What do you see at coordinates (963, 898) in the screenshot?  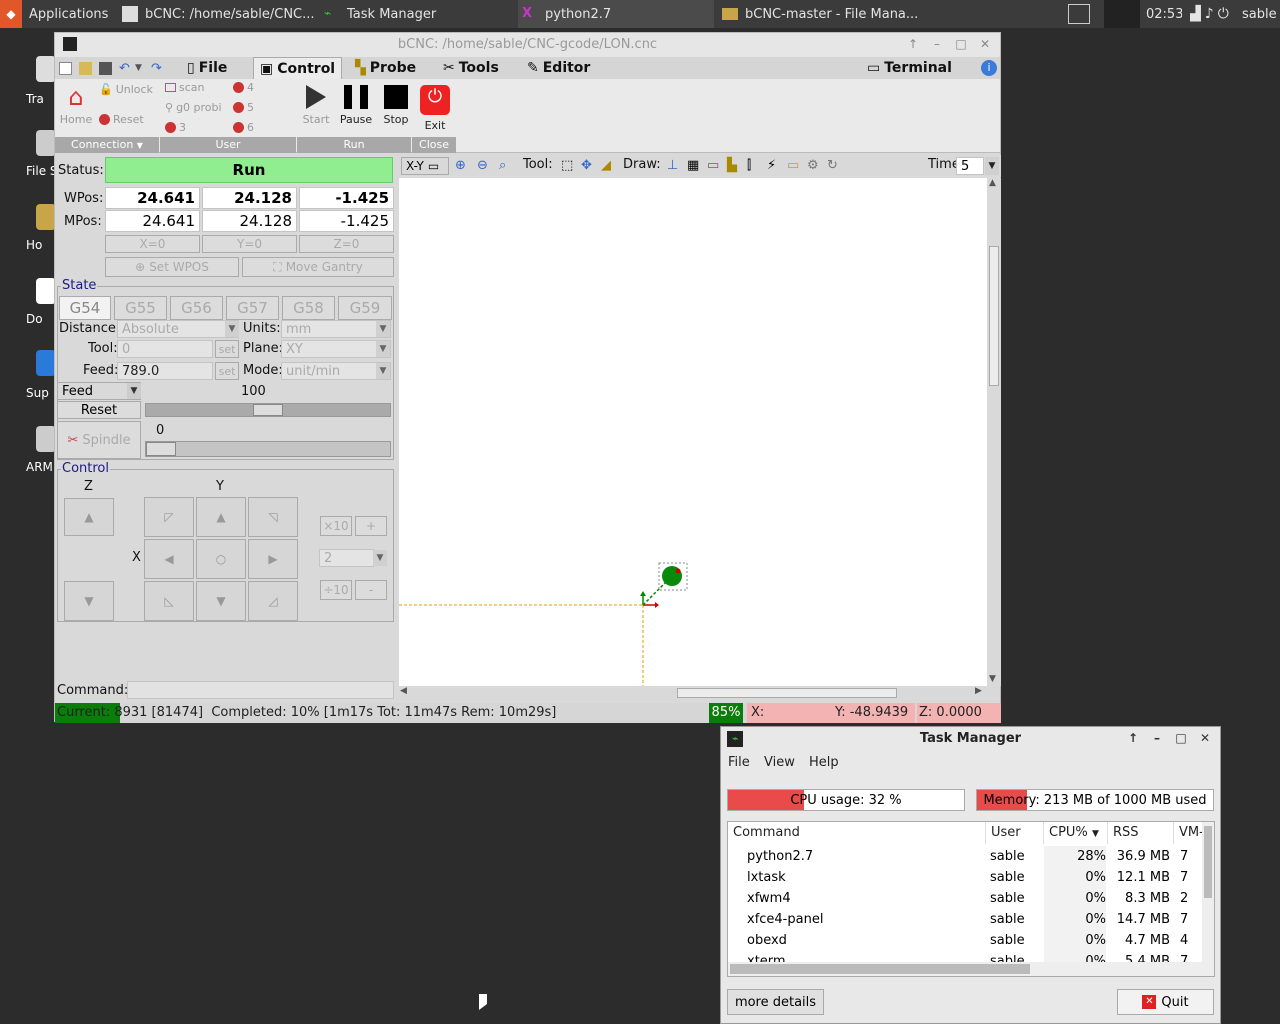 I see `process-row: xfwm4 sable 0% 8.3 MB 2` at bounding box center [963, 898].